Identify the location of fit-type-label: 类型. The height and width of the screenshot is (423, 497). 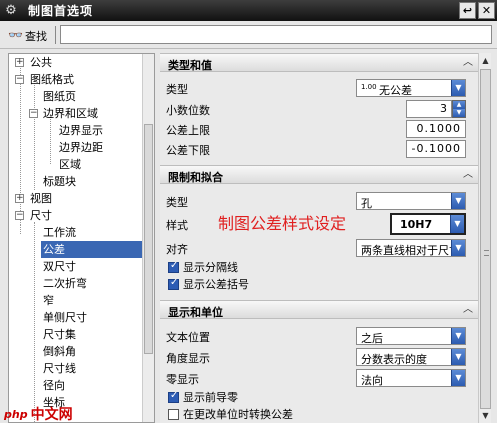
(177, 202).